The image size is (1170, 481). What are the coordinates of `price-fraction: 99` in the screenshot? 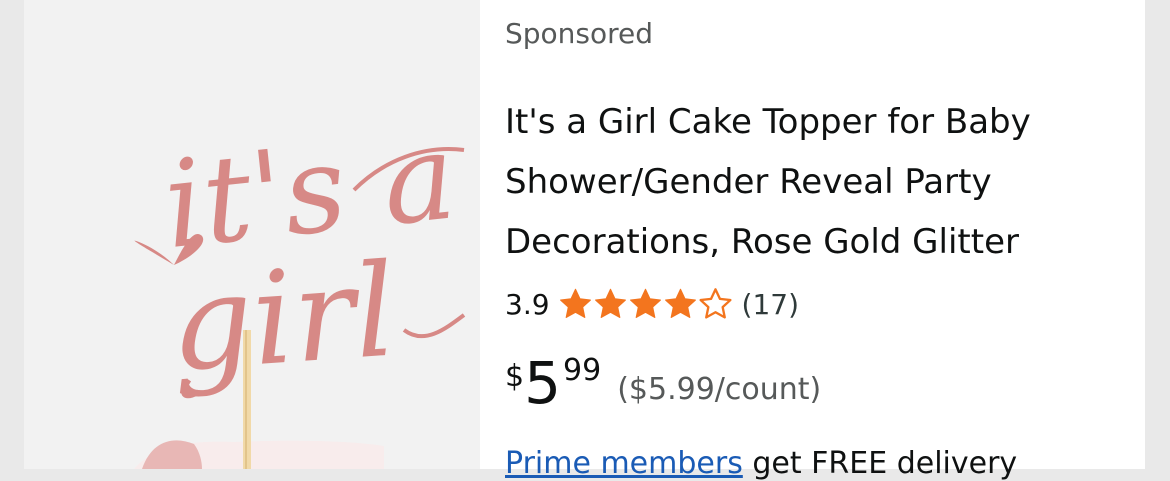 It's located at (582, 370).